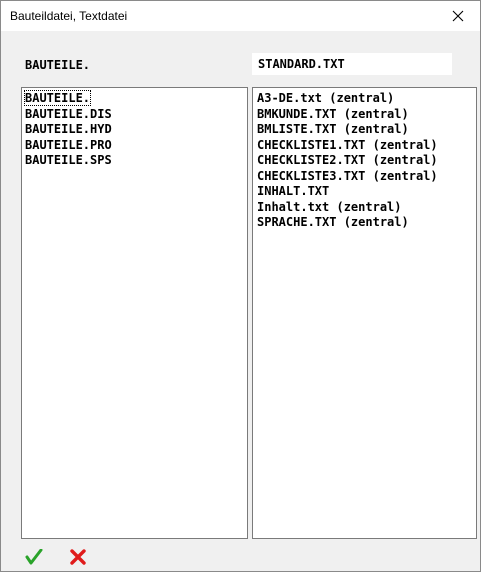  I want to click on close-button, so click(458, 16).